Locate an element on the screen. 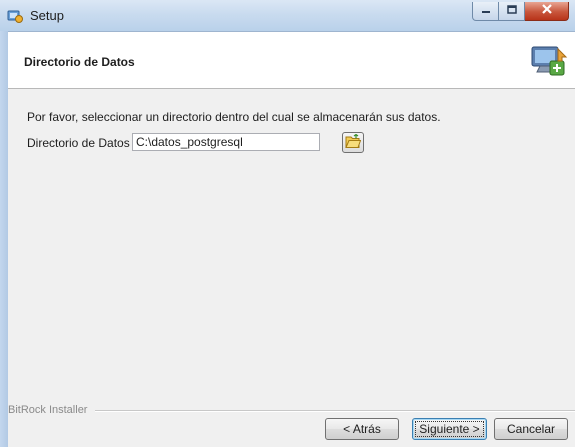  setup-app-icon is located at coordinates (15, 16).